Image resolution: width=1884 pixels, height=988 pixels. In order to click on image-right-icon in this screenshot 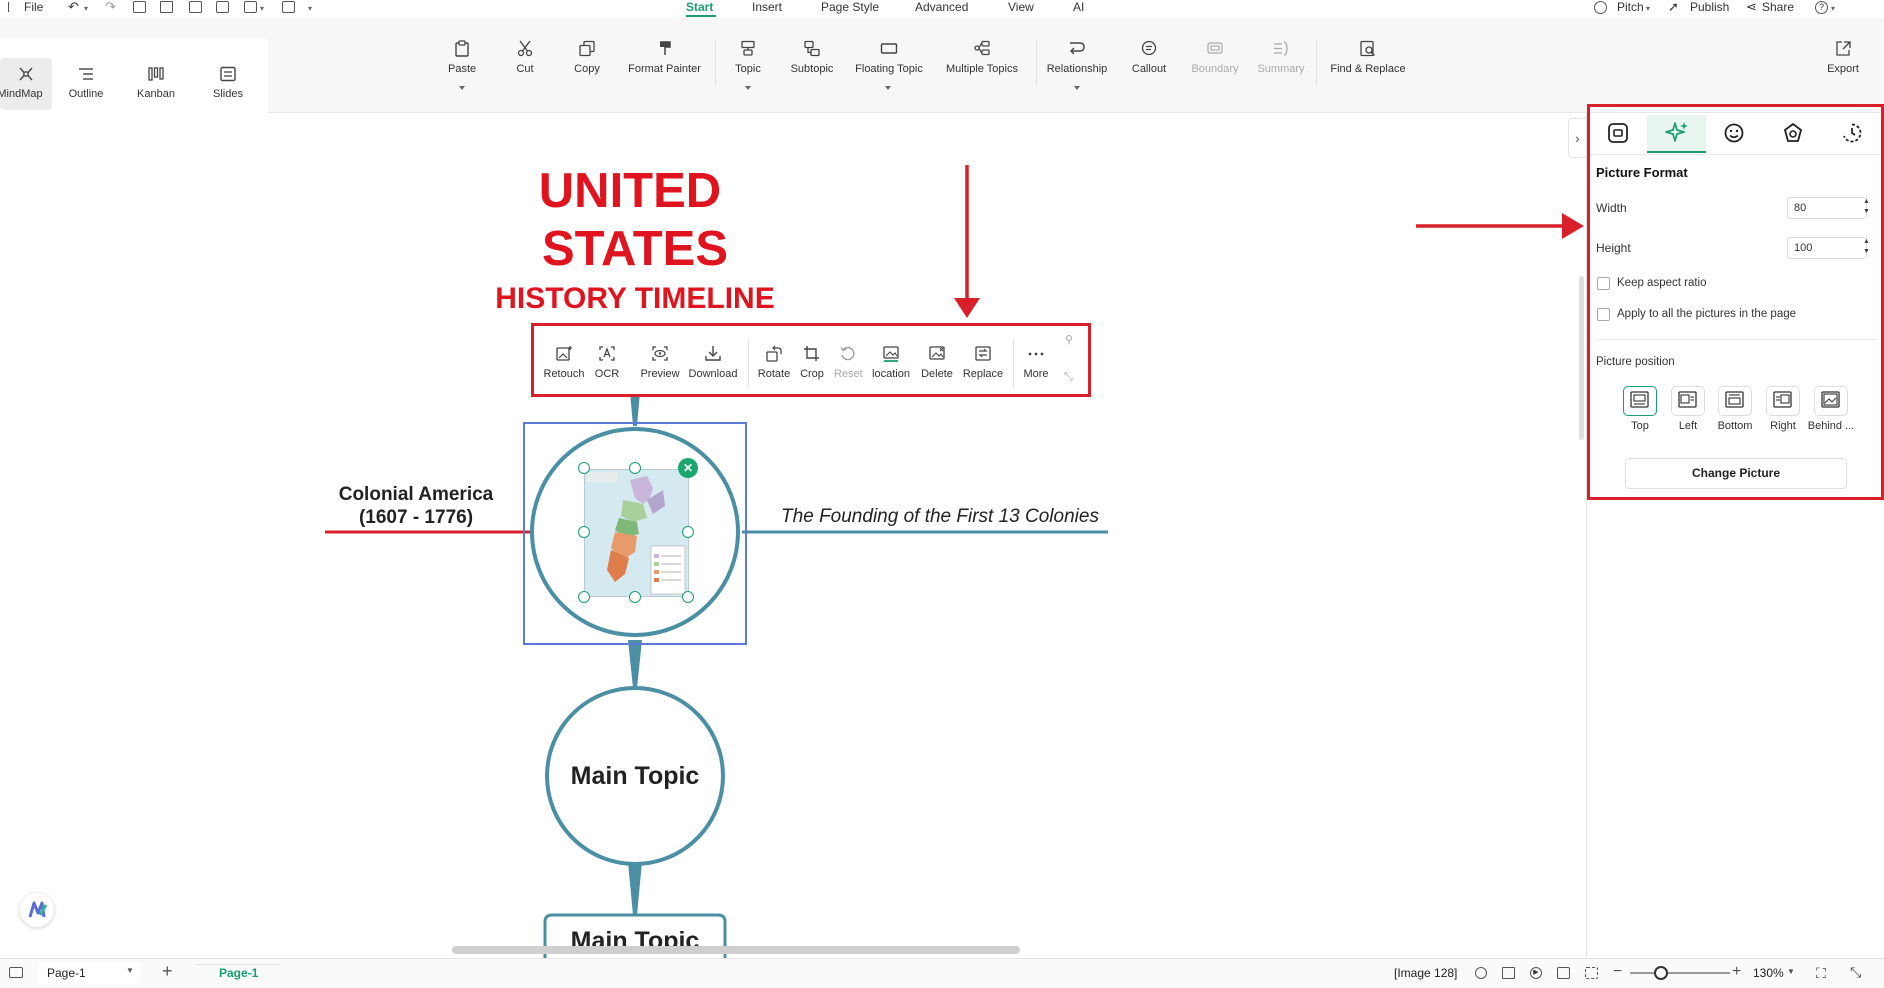, I will do `click(1782, 399)`.